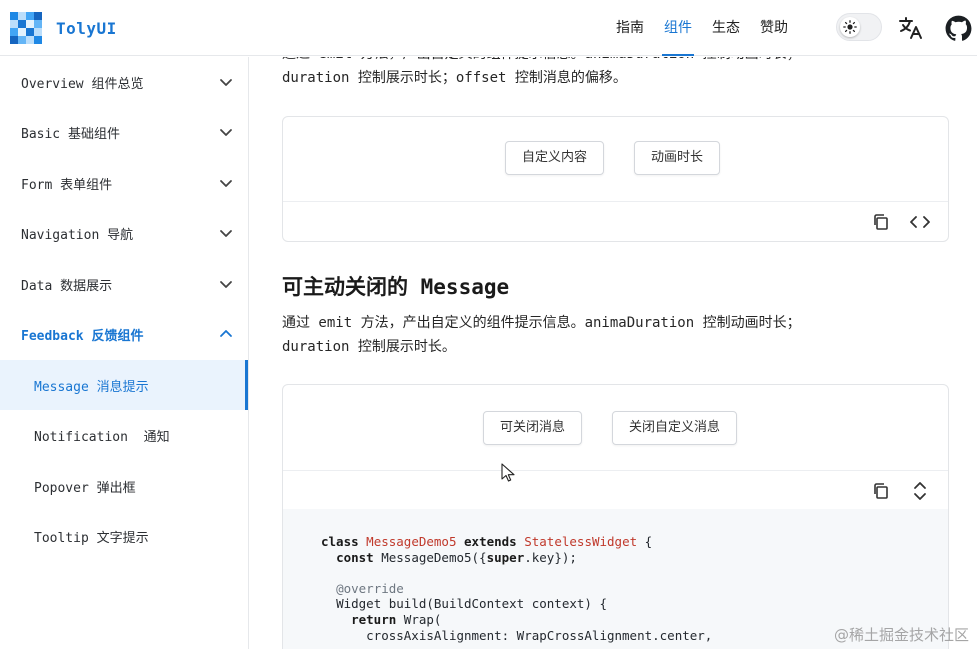 The height and width of the screenshot is (649, 977). Describe the element at coordinates (124, 284) in the screenshot. I see `sidebar-item-data: Data 数据展示` at that location.